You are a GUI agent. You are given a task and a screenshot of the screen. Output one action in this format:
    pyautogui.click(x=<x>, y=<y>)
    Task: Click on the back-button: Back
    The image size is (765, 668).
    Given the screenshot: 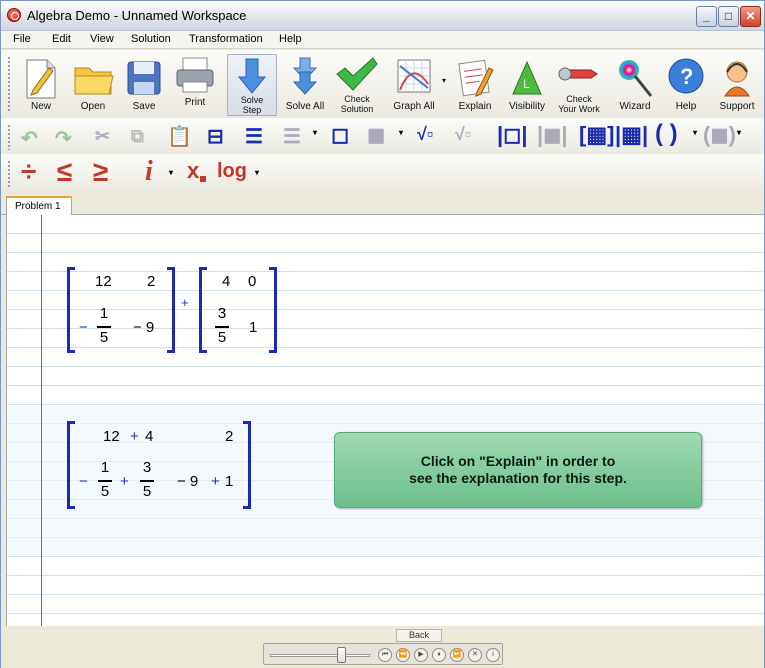 What is the action you would take?
    pyautogui.click(x=419, y=635)
    